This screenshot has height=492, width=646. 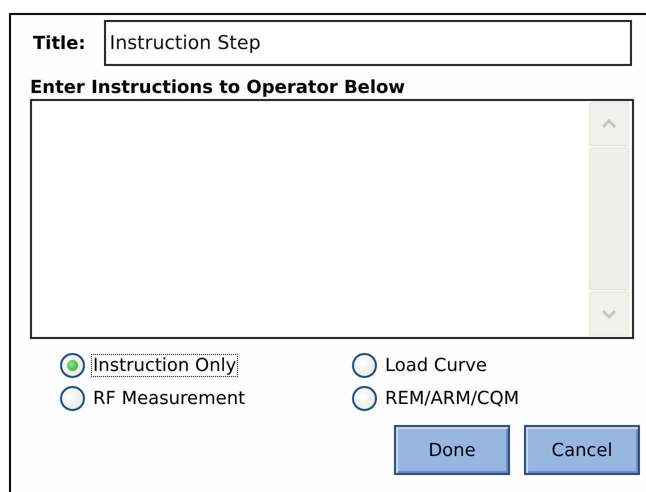 What do you see at coordinates (169, 398) in the screenshot?
I see `radio-label: RF Measurement` at bounding box center [169, 398].